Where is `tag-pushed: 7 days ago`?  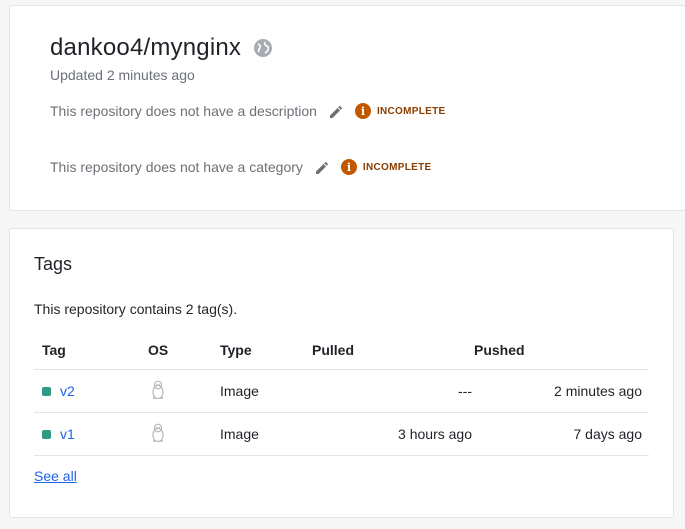 tag-pushed: 7 days ago is located at coordinates (561, 434).